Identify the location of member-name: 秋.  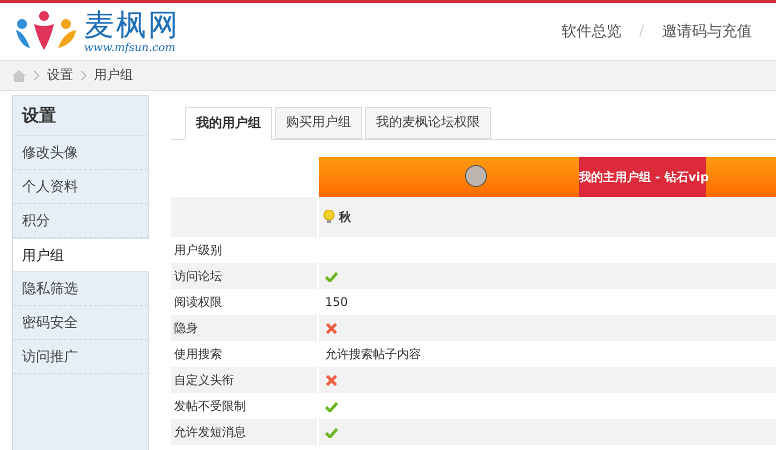
(345, 217).